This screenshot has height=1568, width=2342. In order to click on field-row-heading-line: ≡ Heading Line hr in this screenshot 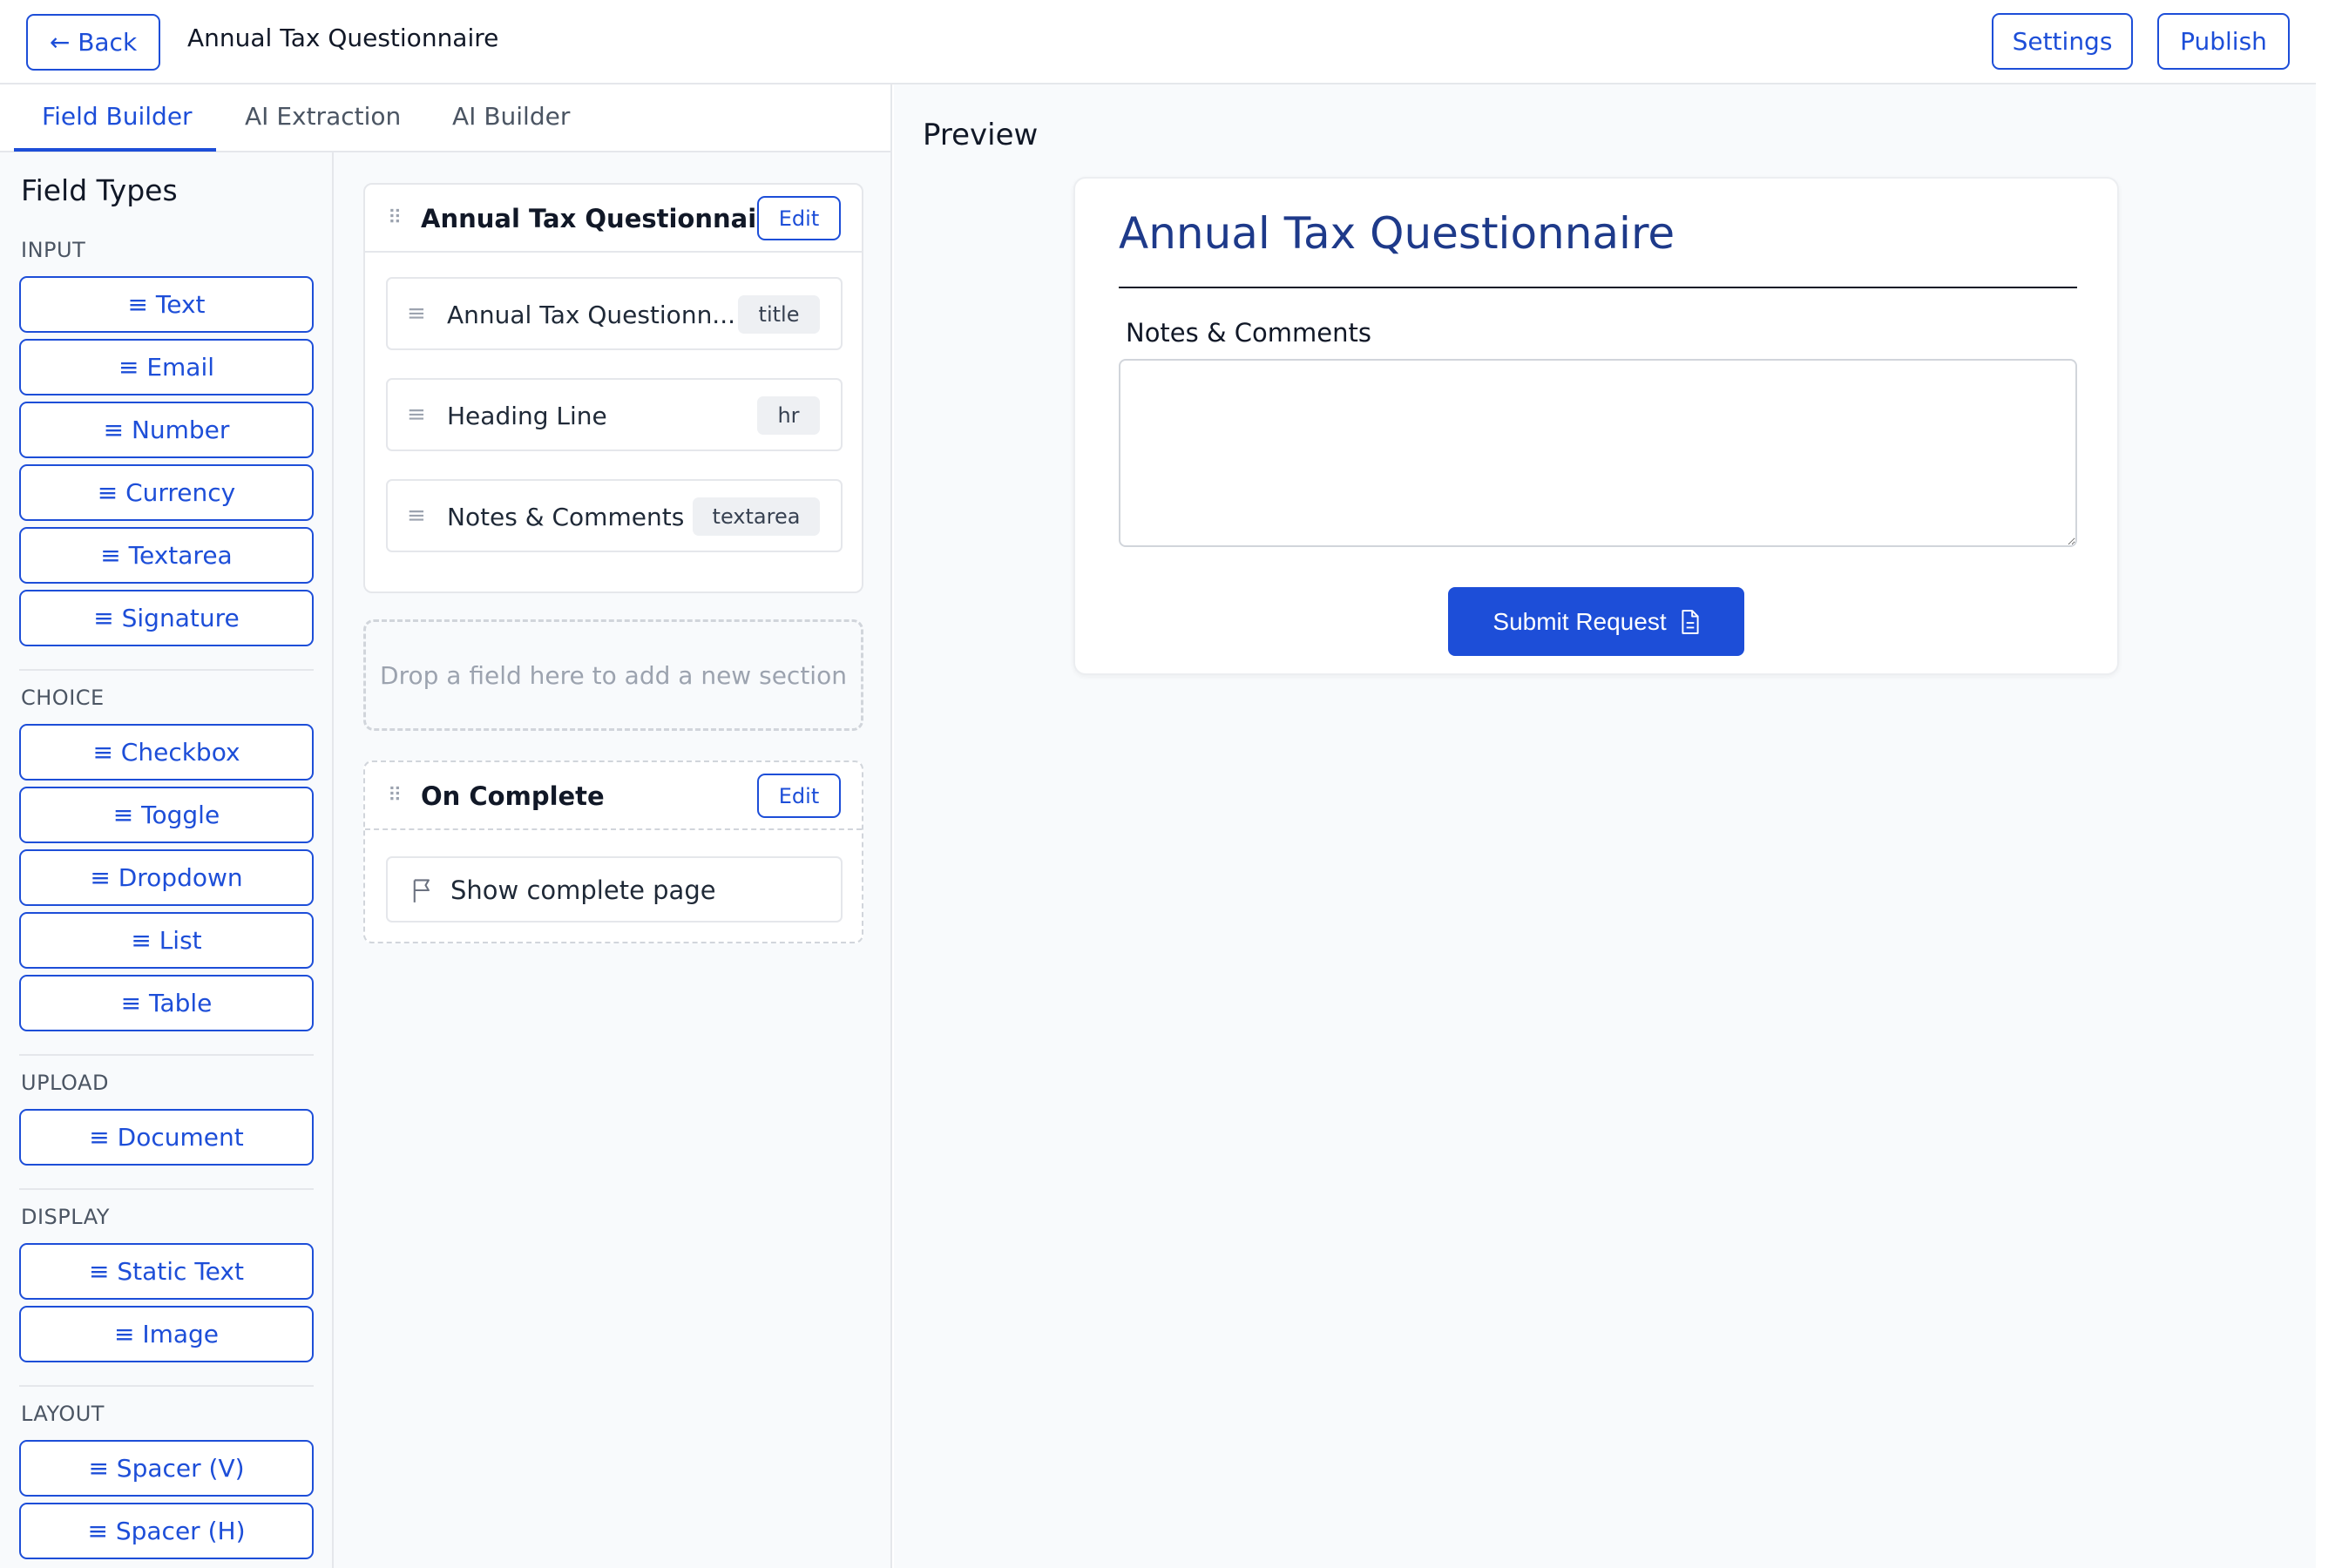, I will do `click(614, 415)`.